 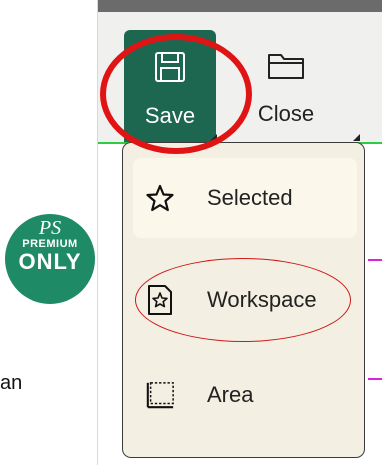 I want to click on save-button: Save, so click(x=170, y=86).